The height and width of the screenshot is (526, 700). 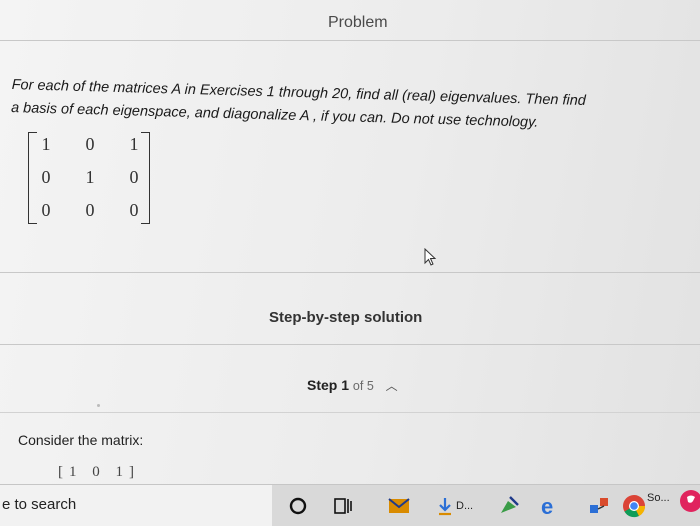 I want to click on decorative-dot, so click(x=98, y=405).